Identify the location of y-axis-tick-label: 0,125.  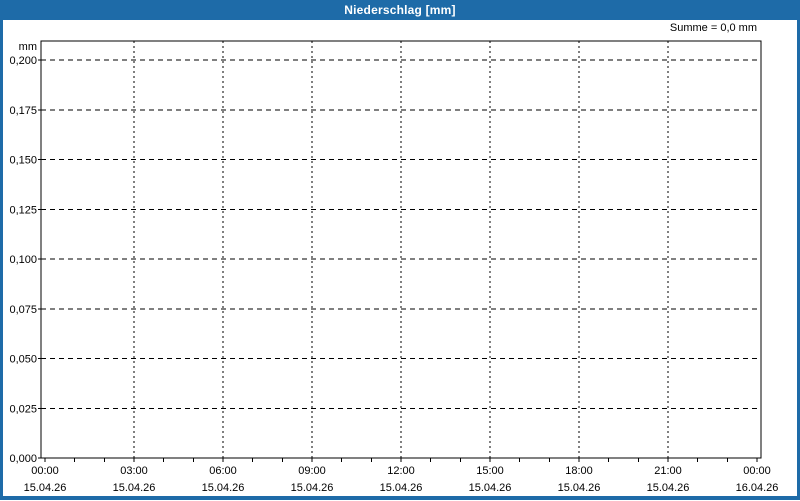
(23, 210).